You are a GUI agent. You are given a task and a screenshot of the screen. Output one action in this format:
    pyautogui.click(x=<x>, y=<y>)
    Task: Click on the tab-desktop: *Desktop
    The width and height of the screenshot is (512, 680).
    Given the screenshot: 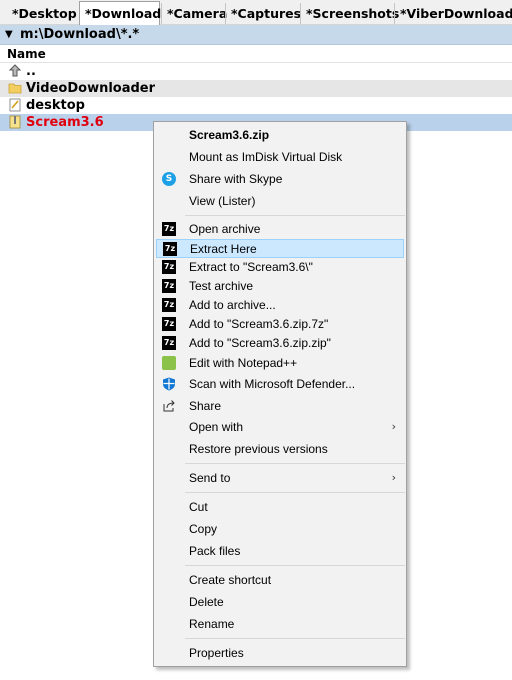 What is the action you would take?
    pyautogui.click(x=42, y=13)
    